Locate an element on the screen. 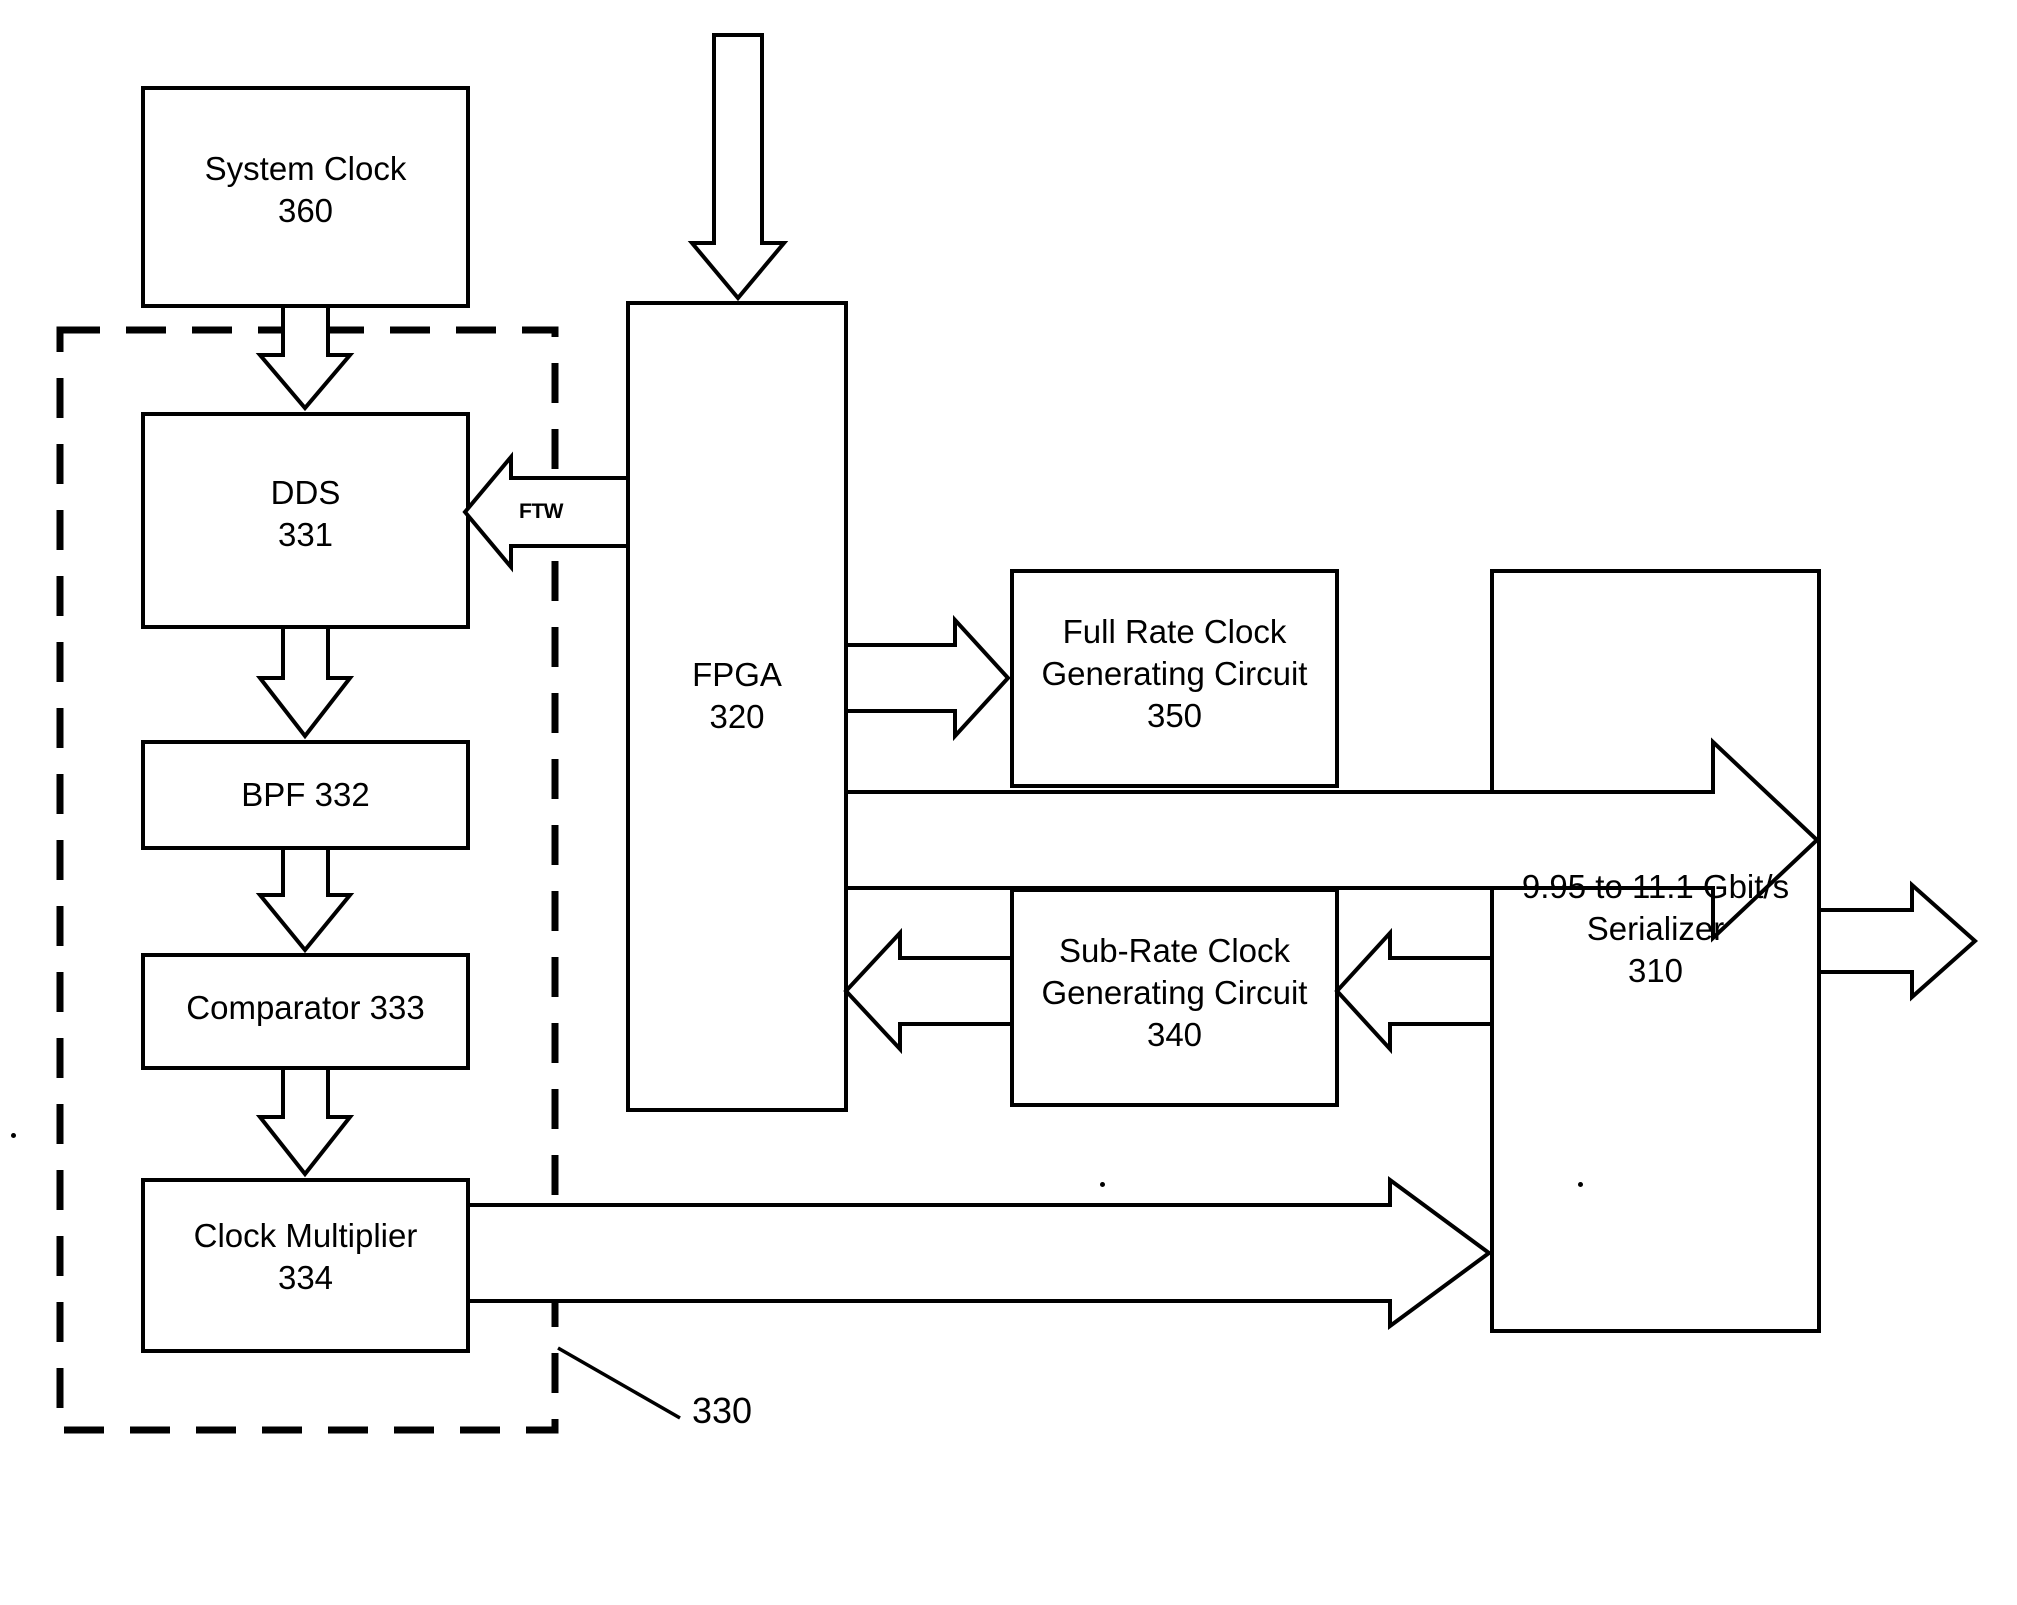 The width and height of the screenshot is (2017, 1605). speck-right is located at coordinates (1580, 1184).